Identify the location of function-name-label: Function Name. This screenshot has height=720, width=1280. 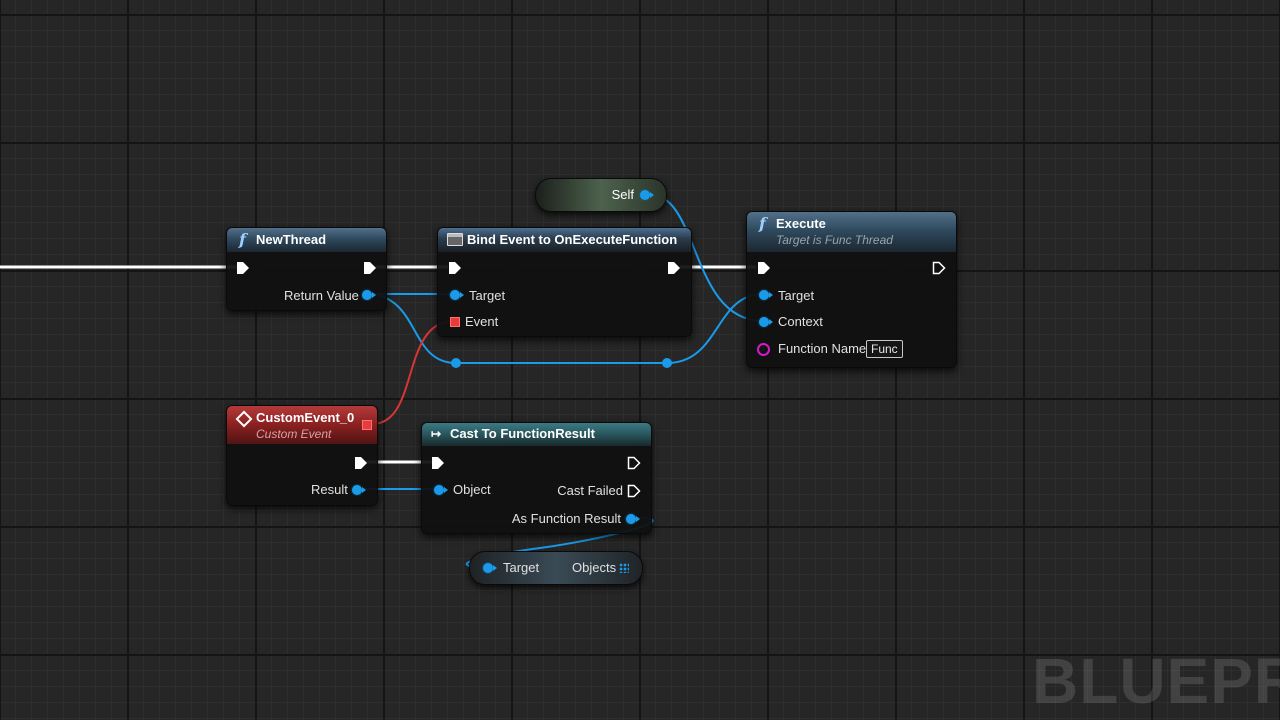
(822, 348).